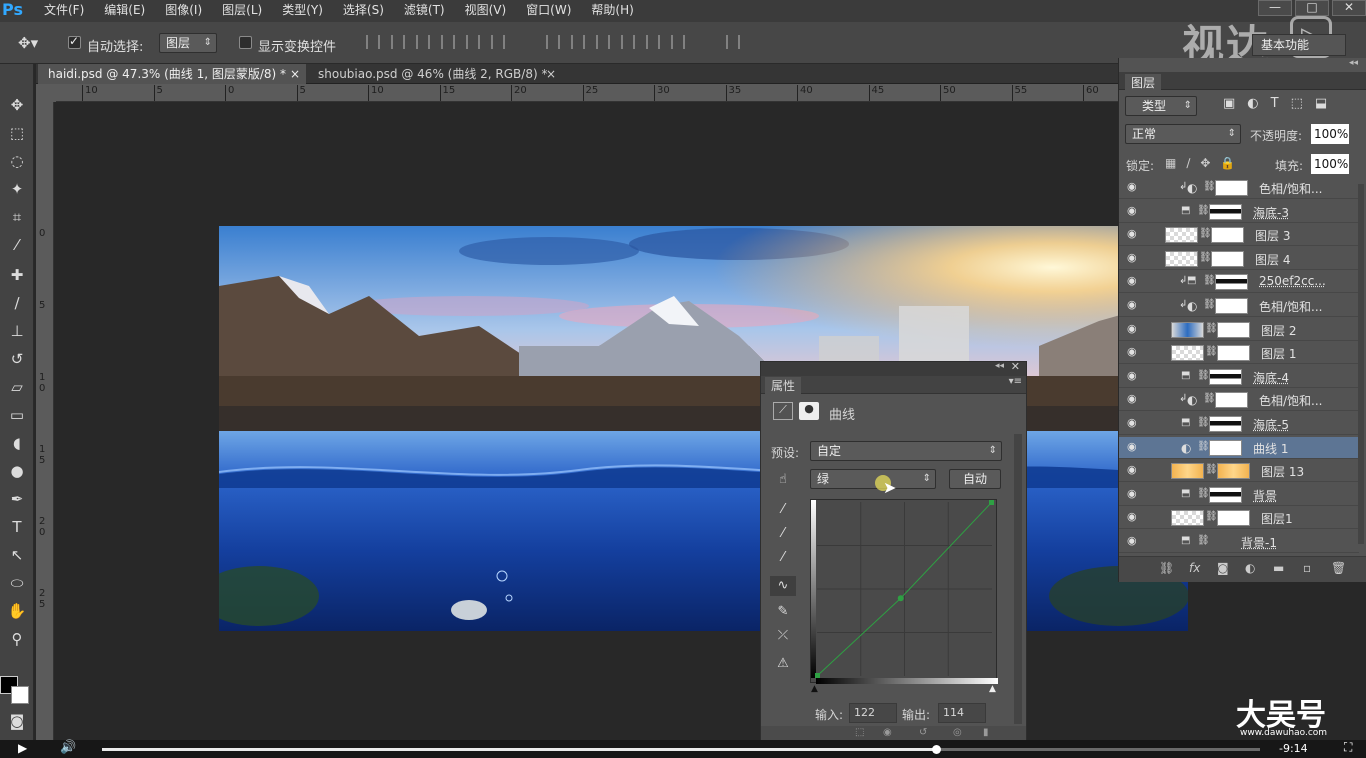  I want to click on path-select-icon: ↖, so click(17, 555).